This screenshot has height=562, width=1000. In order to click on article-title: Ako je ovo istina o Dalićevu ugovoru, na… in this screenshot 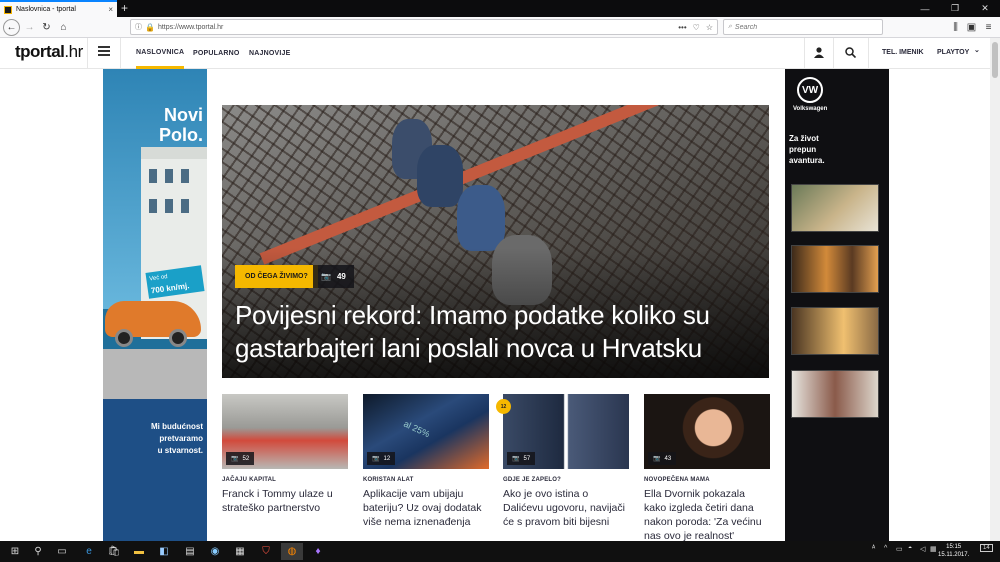, I will do `click(566, 508)`.